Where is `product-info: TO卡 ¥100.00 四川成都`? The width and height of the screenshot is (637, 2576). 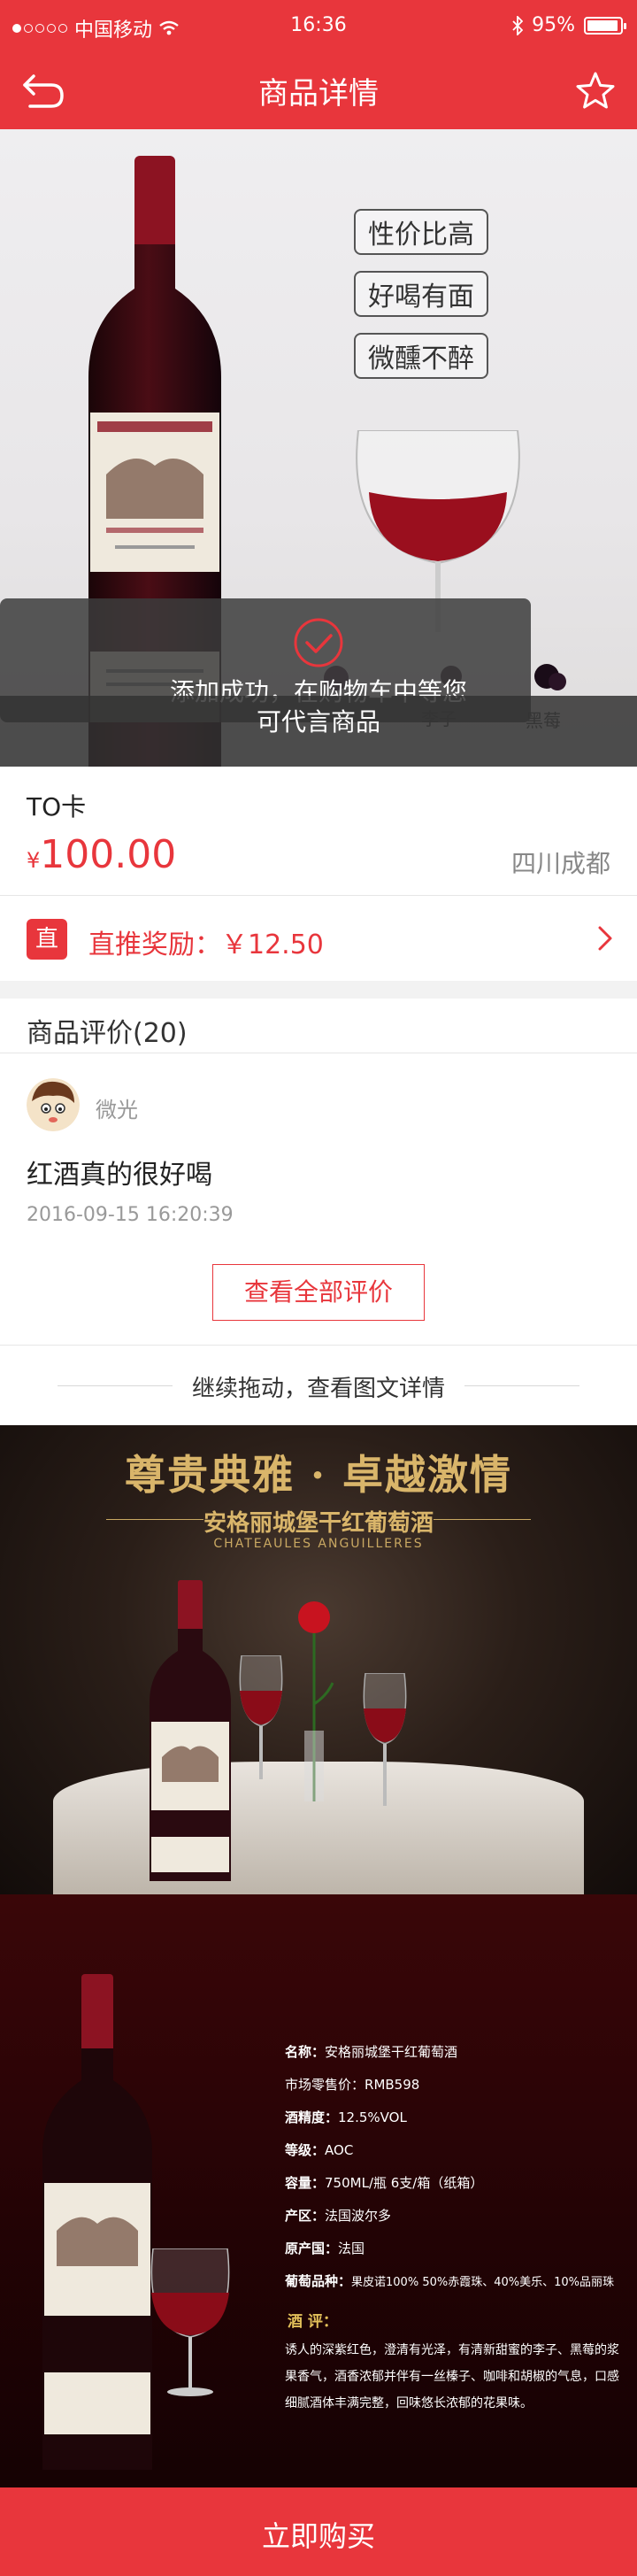 product-info: TO卡 ¥100.00 四川成都 is located at coordinates (318, 831).